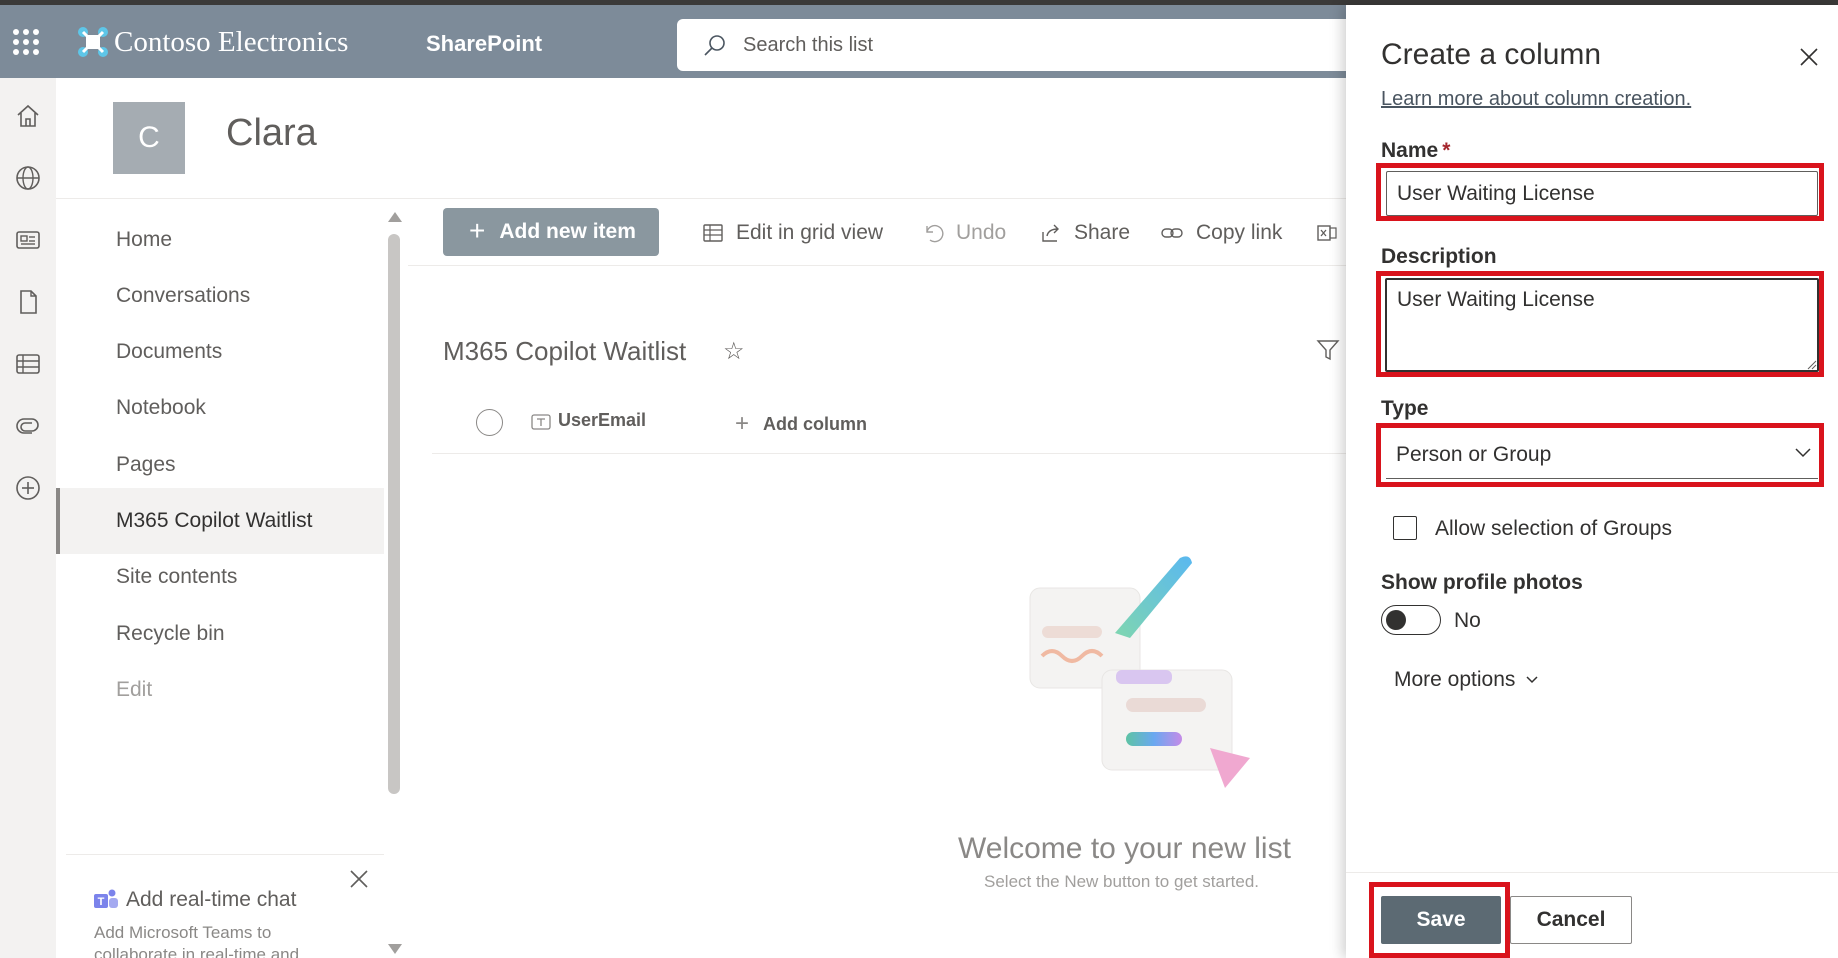 This screenshot has height=958, width=1838. I want to click on nav-item-label: M365 Copilot Waitlist, so click(214, 520).